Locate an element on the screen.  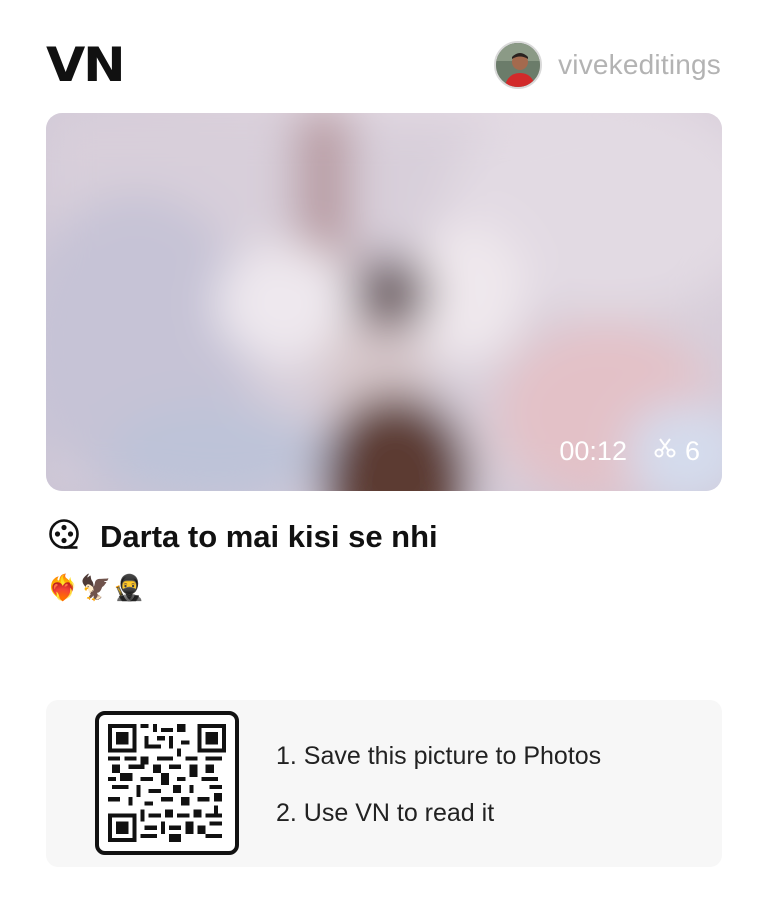
emoji-heart-fire: ❤️‍🔥 is located at coordinates (63, 587).